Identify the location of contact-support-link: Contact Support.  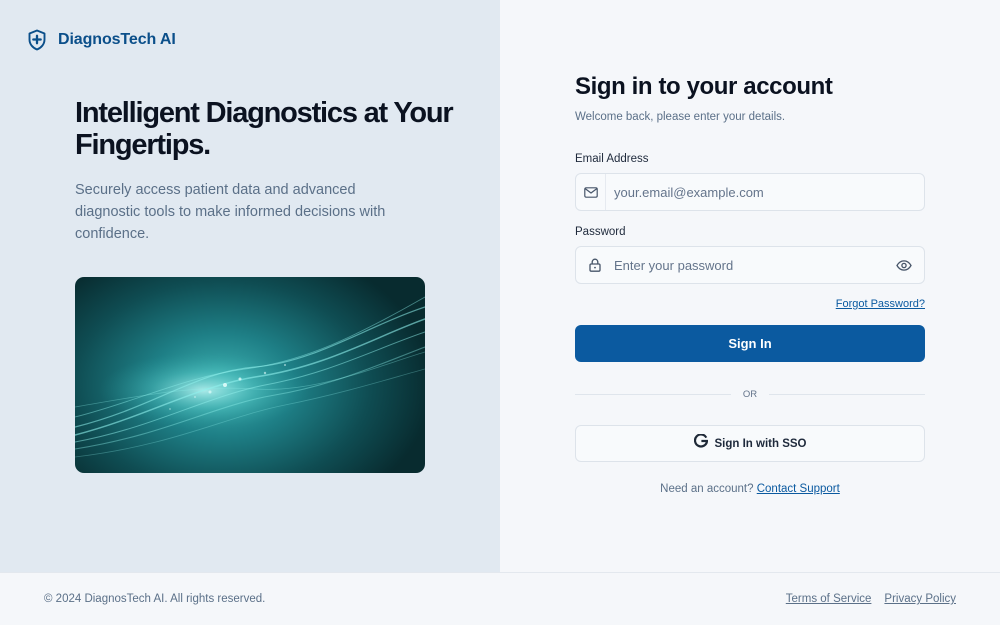
(798, 489).